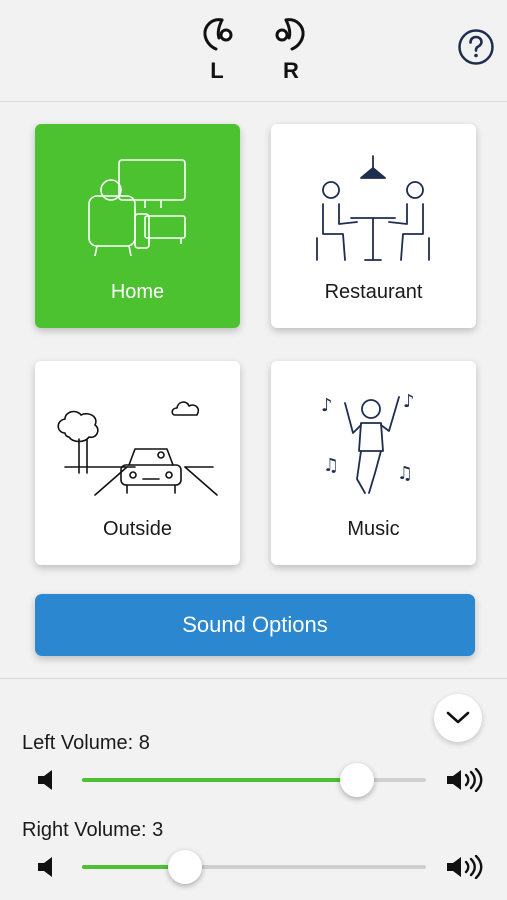 The width and height of the screenshot is (507, 900). I want to click on left-ear-button: L, so click(217, 49).